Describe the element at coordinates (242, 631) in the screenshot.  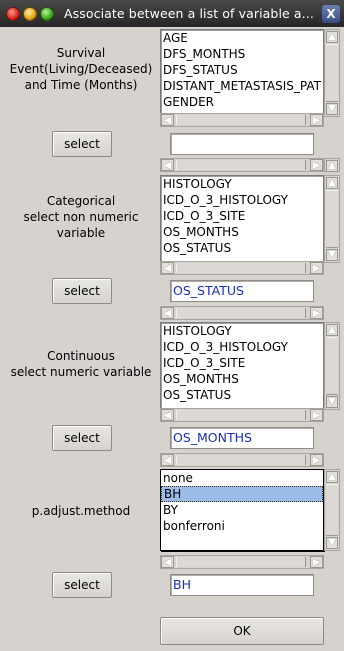
I see `ok-button: OK` at that location.